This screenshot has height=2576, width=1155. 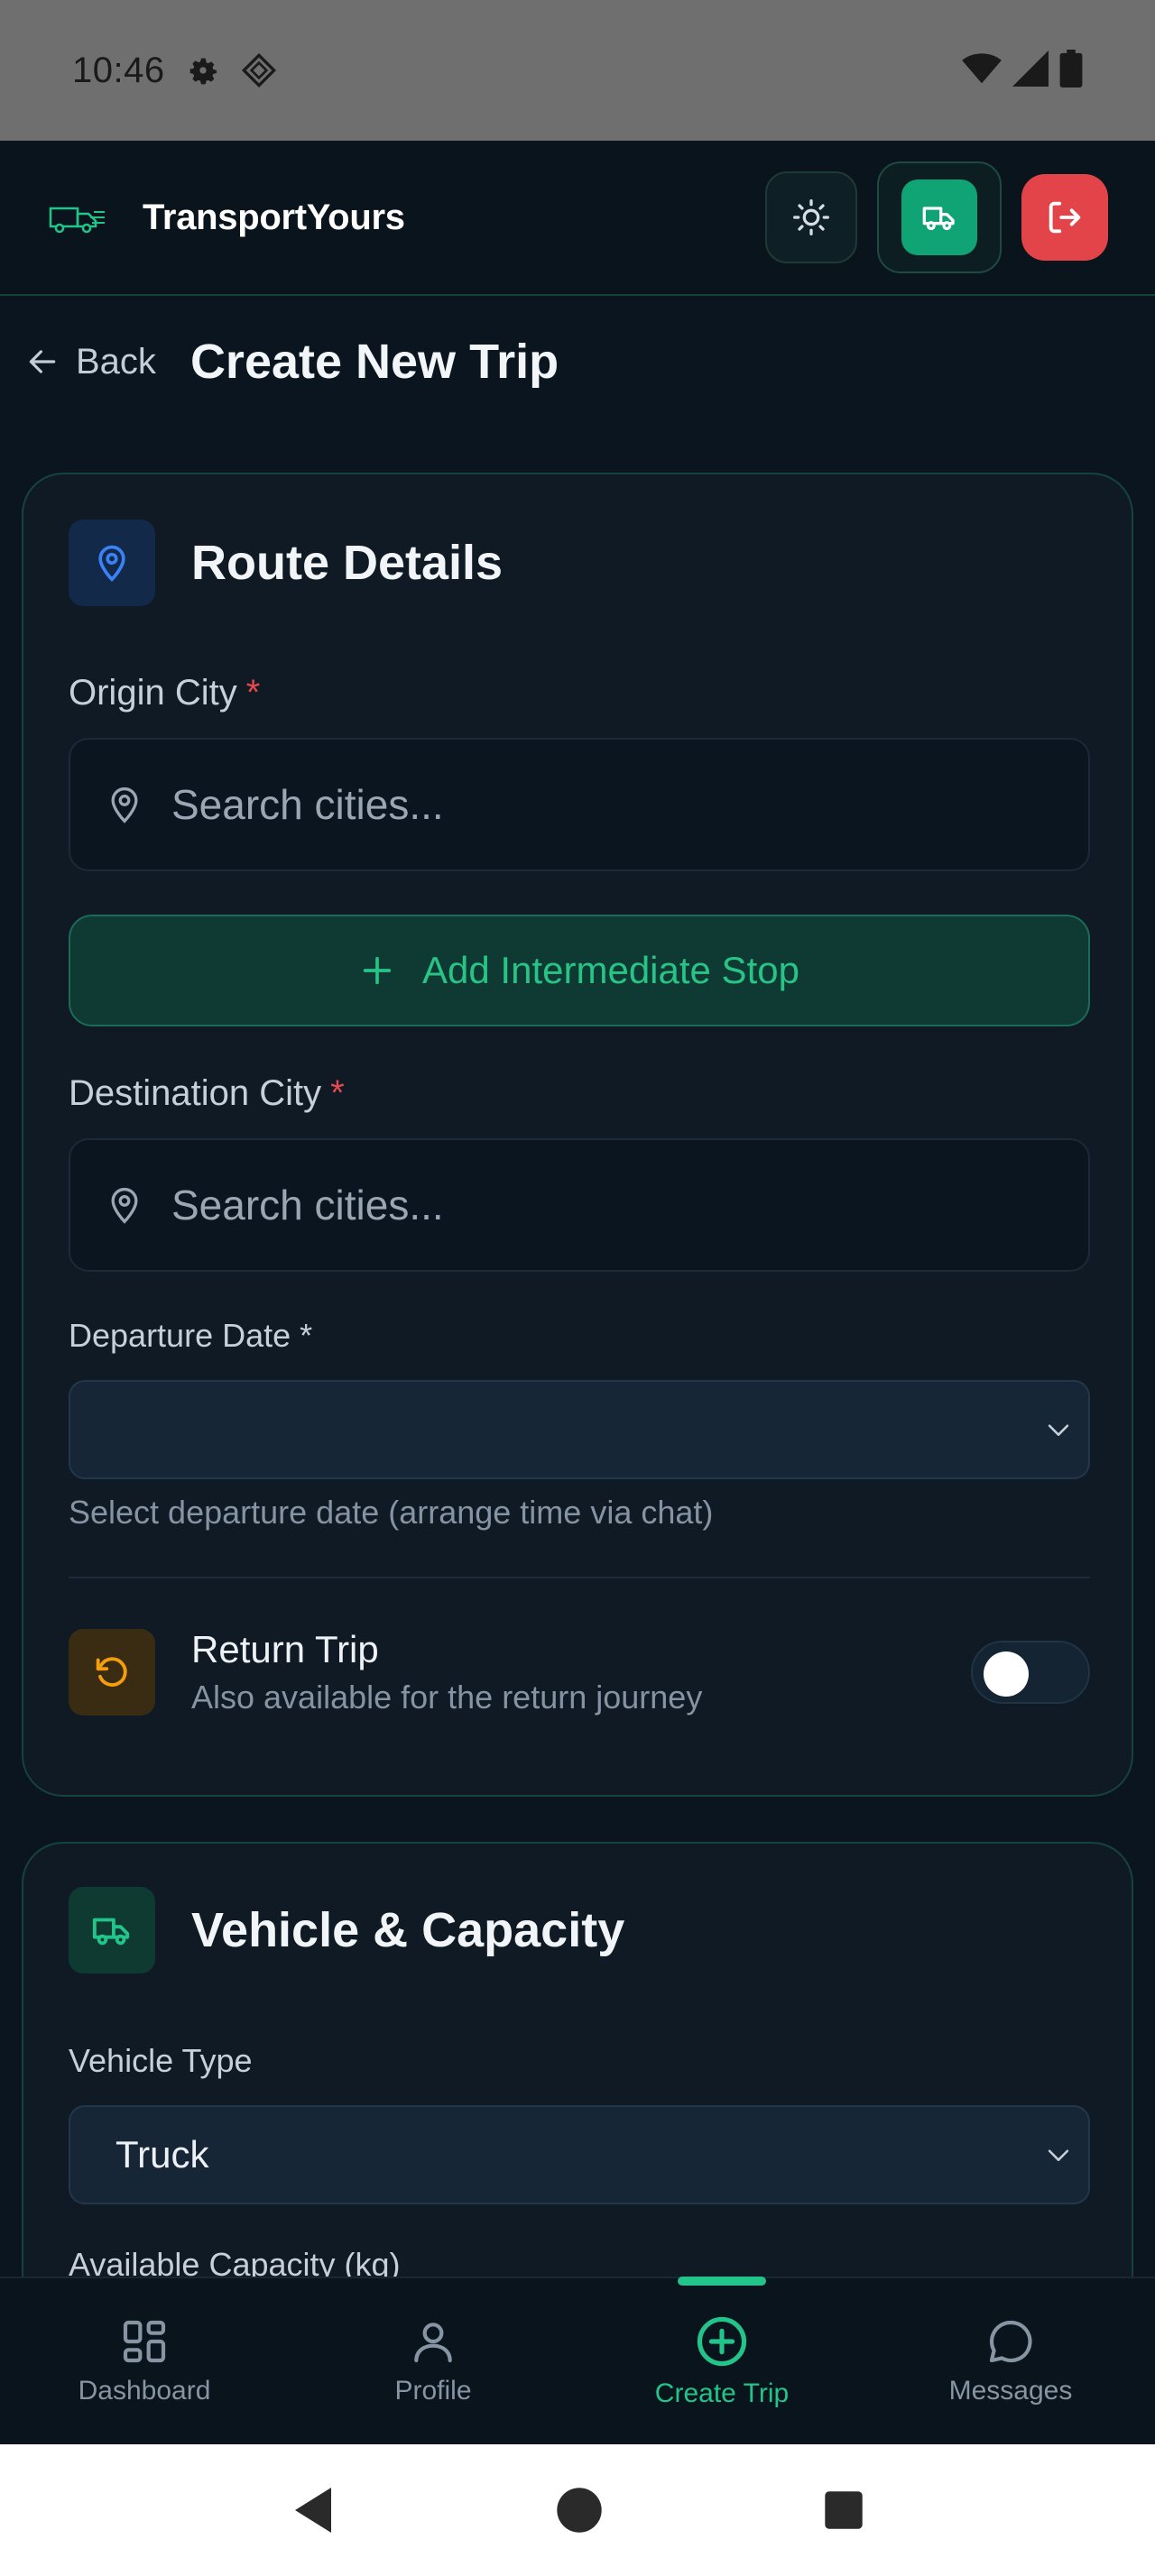 What do you see at coordinates (433, 2343) in the screenshot?
I see `user-icon` at bounding box center [433, 2343].